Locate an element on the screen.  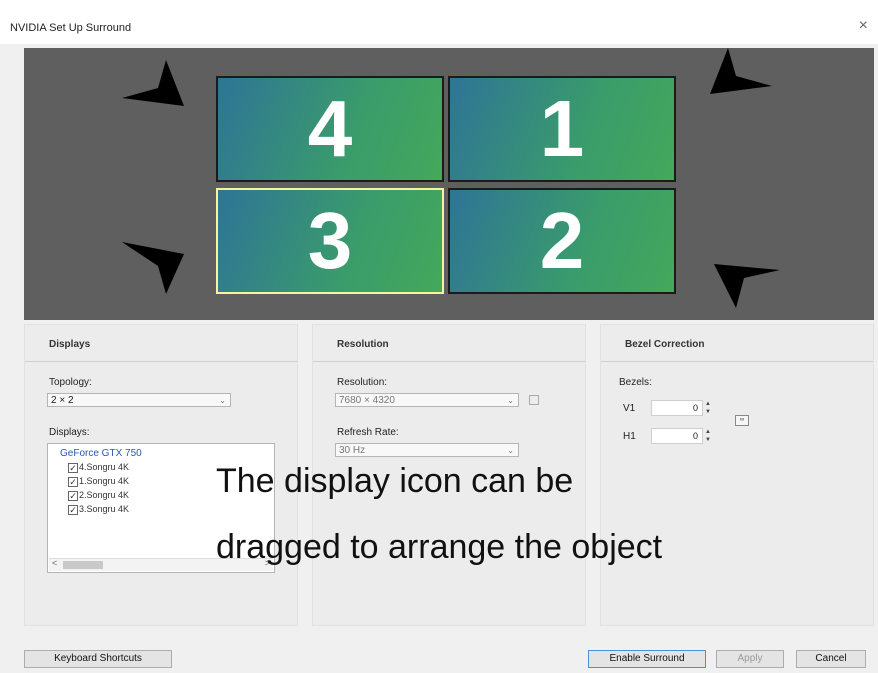
cancel-button: Cancel is located at coordinates (831, 659).